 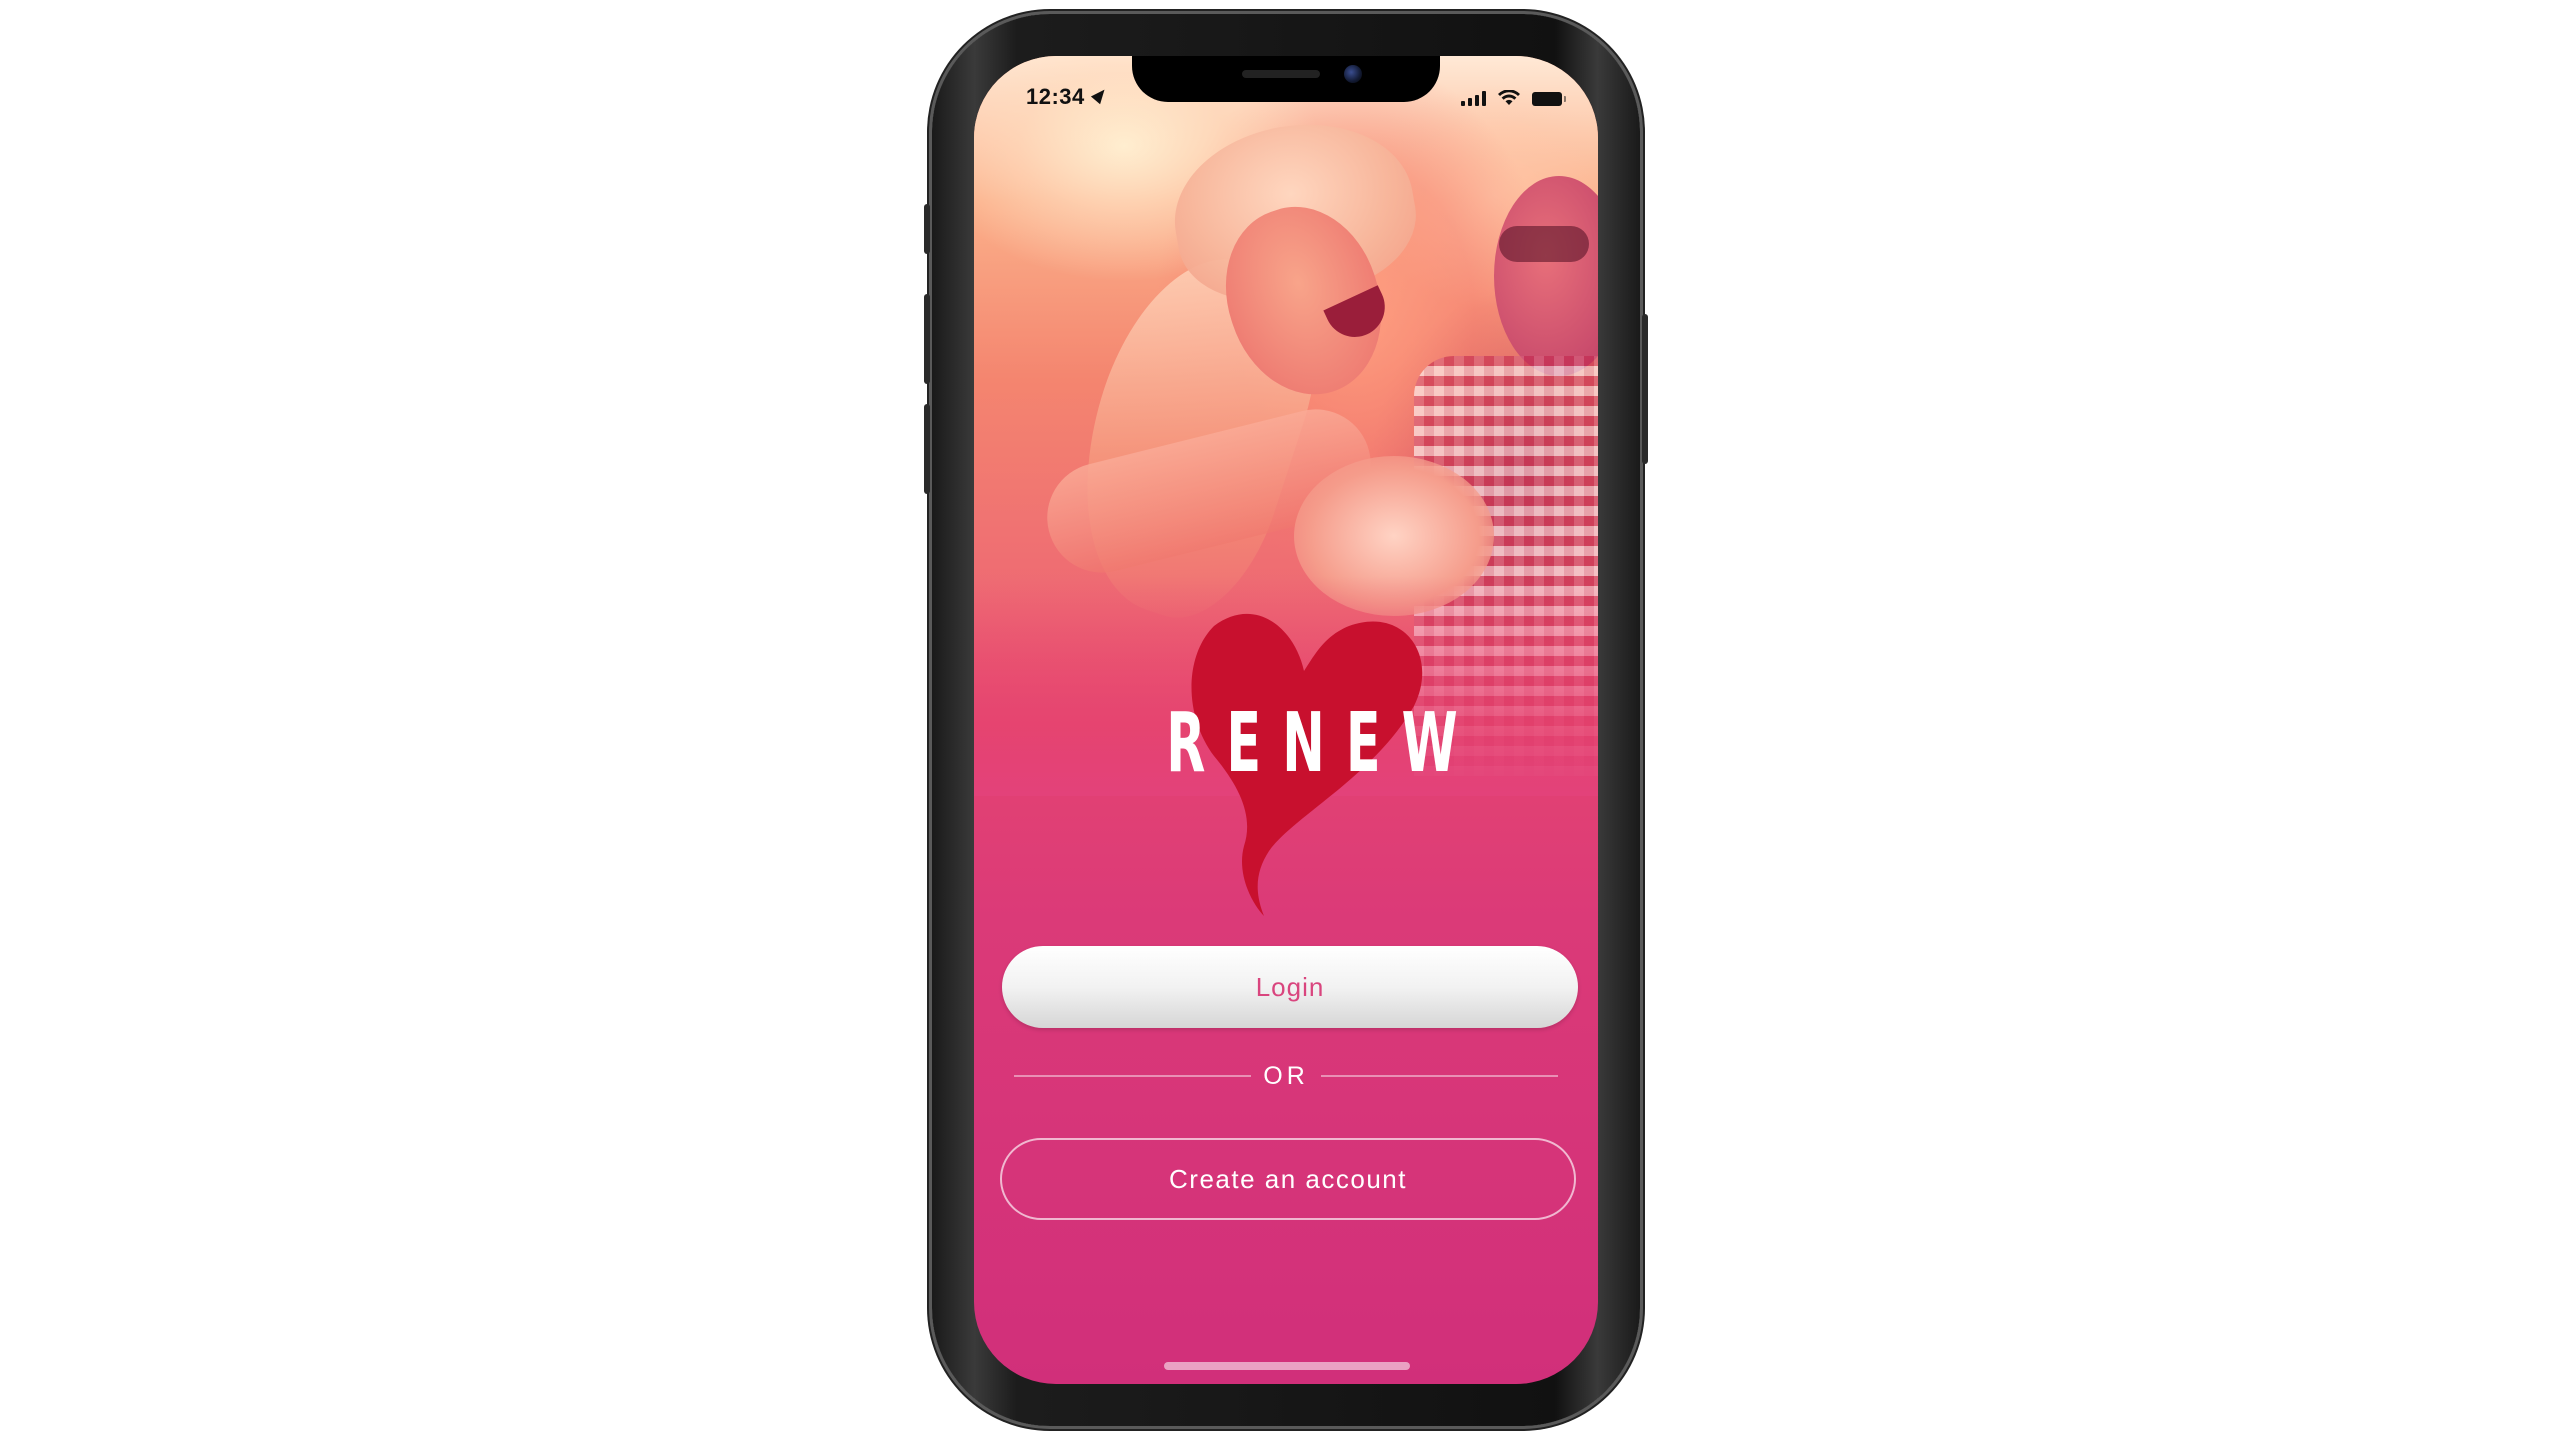 I want to click on status-time: 12:34, so click(x=1055, y=96).